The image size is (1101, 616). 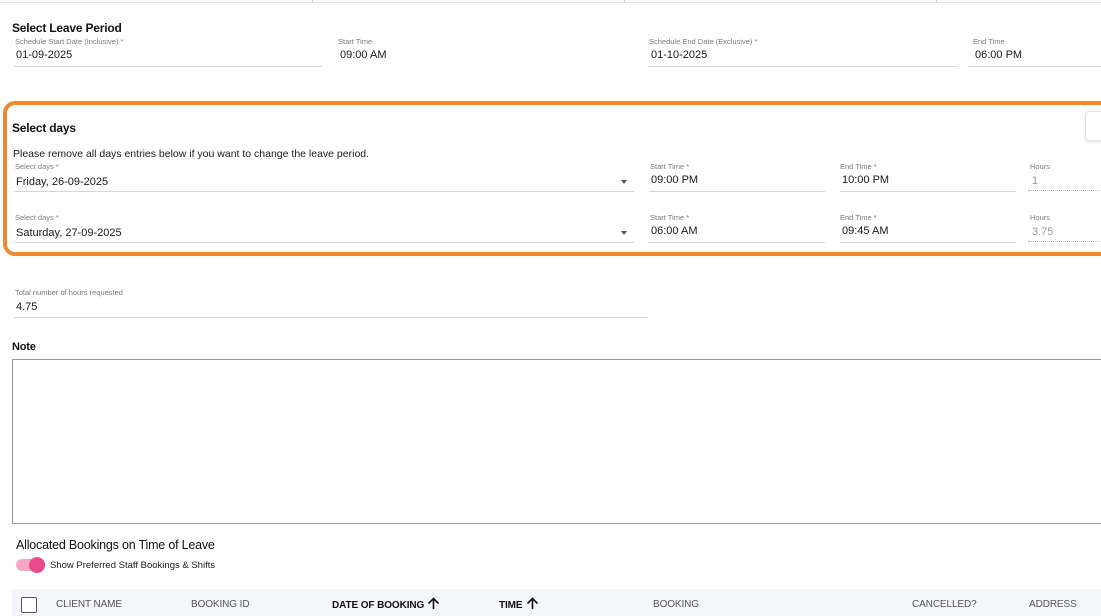 I want to click on col-label: CLIENT NAME, so click(x=89, y=604).